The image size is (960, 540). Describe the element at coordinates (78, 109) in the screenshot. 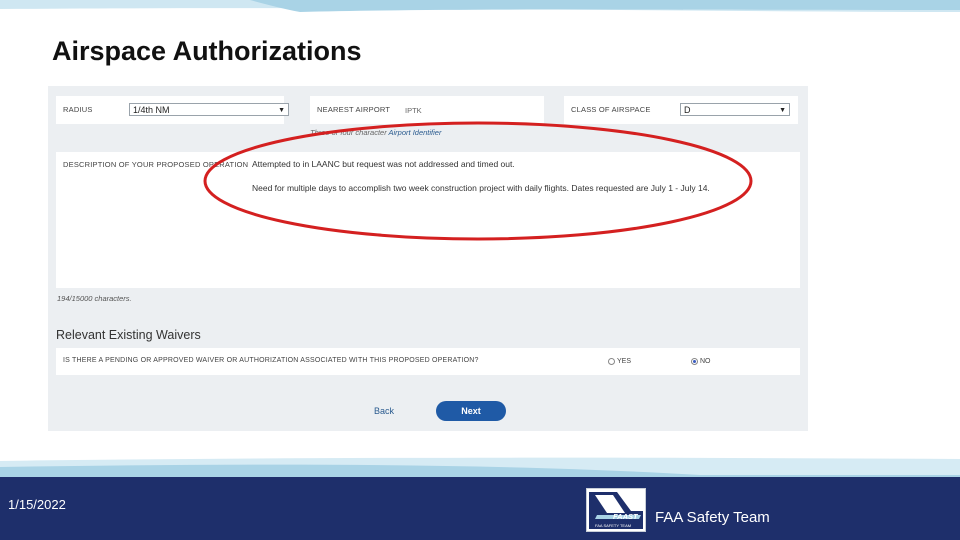

I see `radius-label: RADIUS` at that location.